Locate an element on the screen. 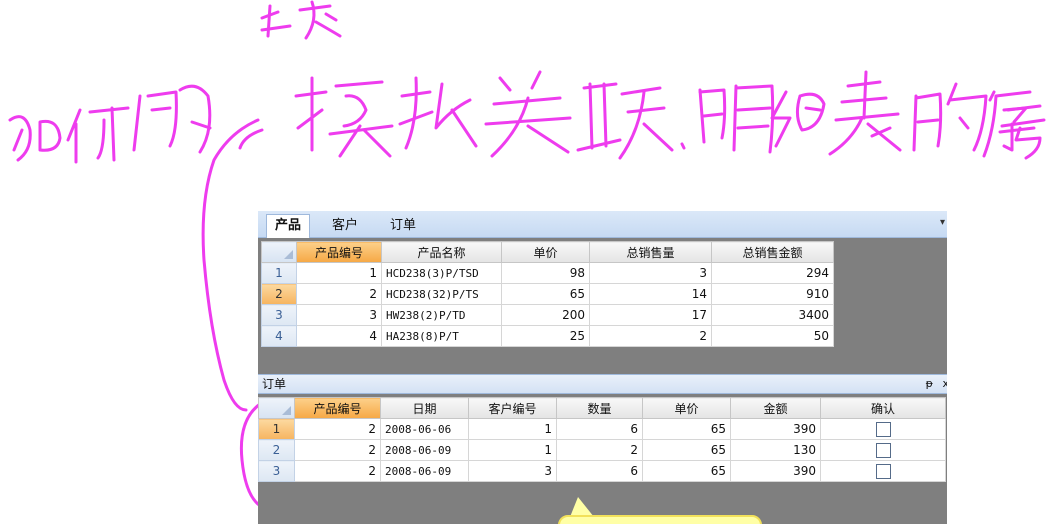 Image resolution: width=1047 pixels, height=524 pixels. table-row: 1 1 HCD238(3)P/TSD 98 3 294 is located at coordinates (547, 273).